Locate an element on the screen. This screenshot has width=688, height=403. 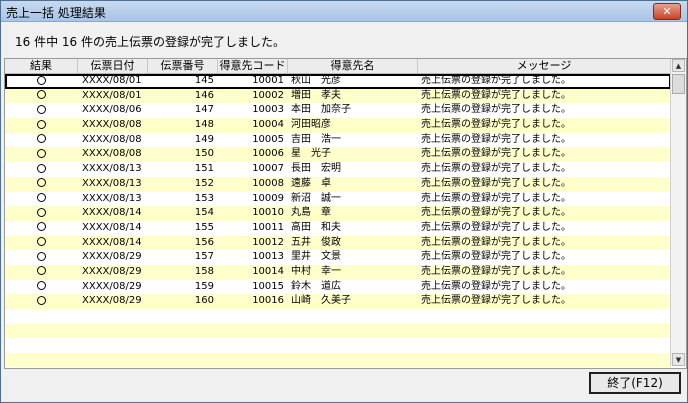
customer-name-cell: 星 光子 is located at coordinates (311, 154).